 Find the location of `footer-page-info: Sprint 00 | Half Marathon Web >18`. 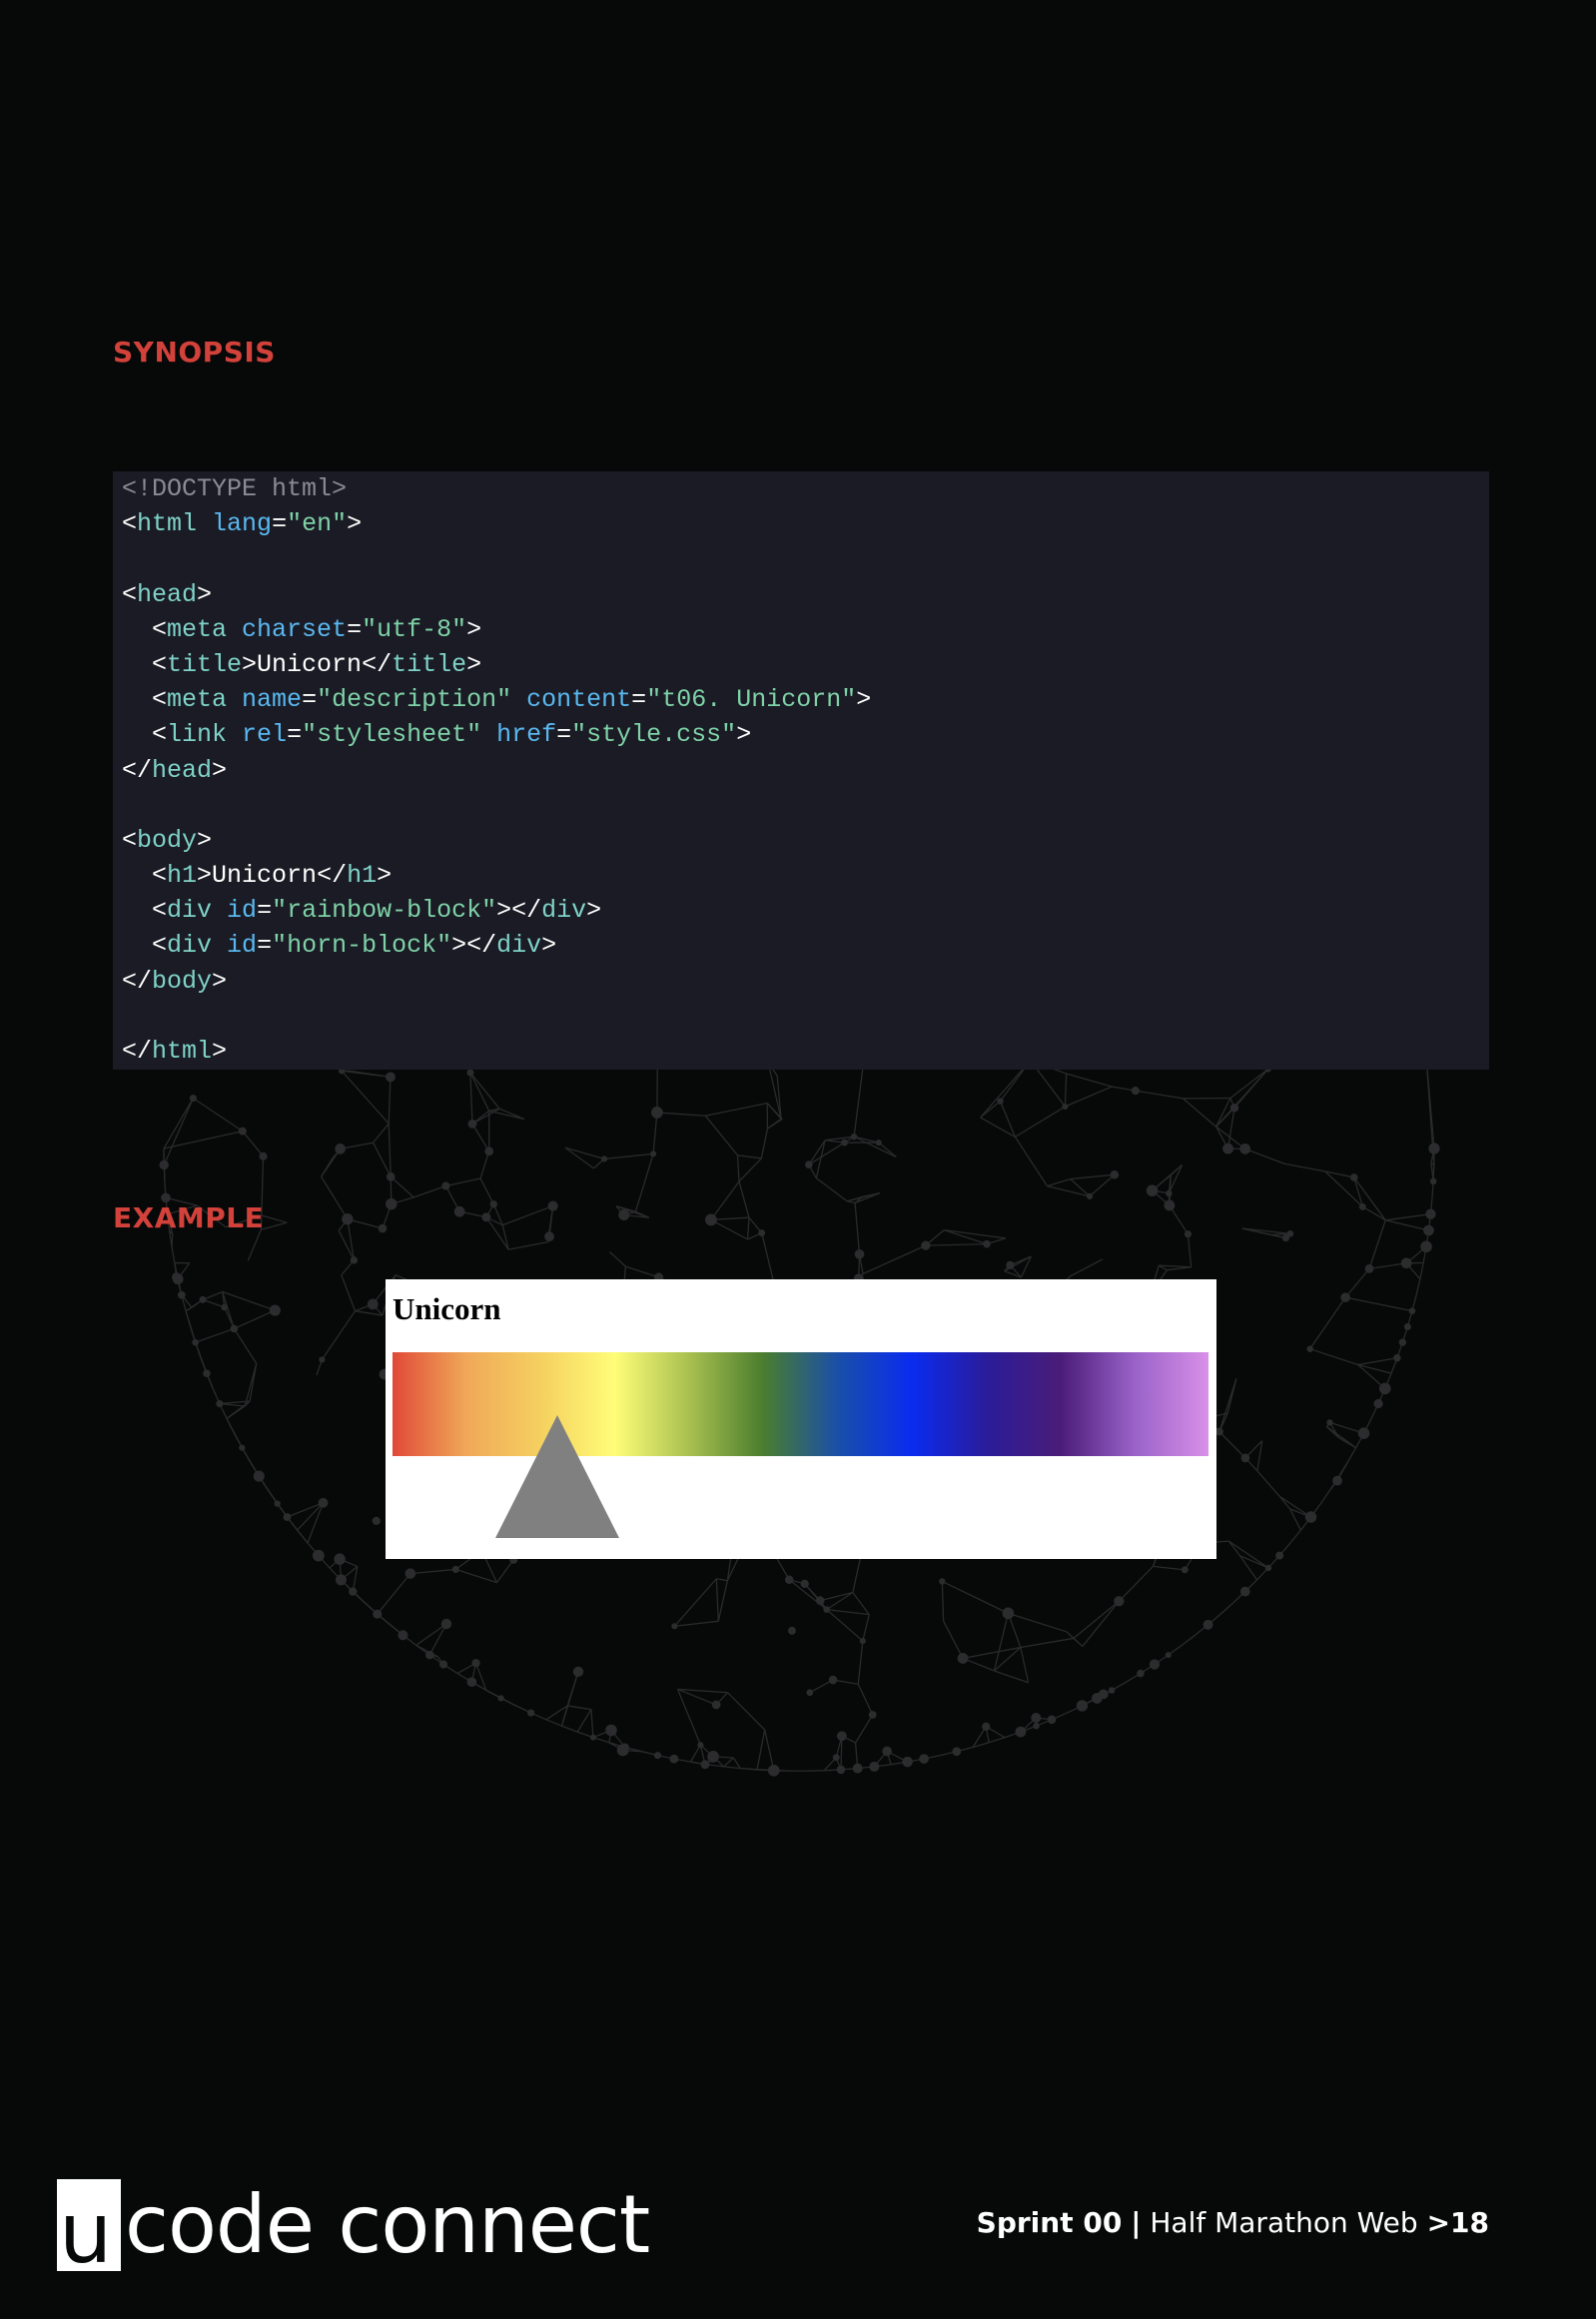

footer-page-info: Sprint 00 | Half Marathon Web >18 is located at coordinates (1233, 2223).